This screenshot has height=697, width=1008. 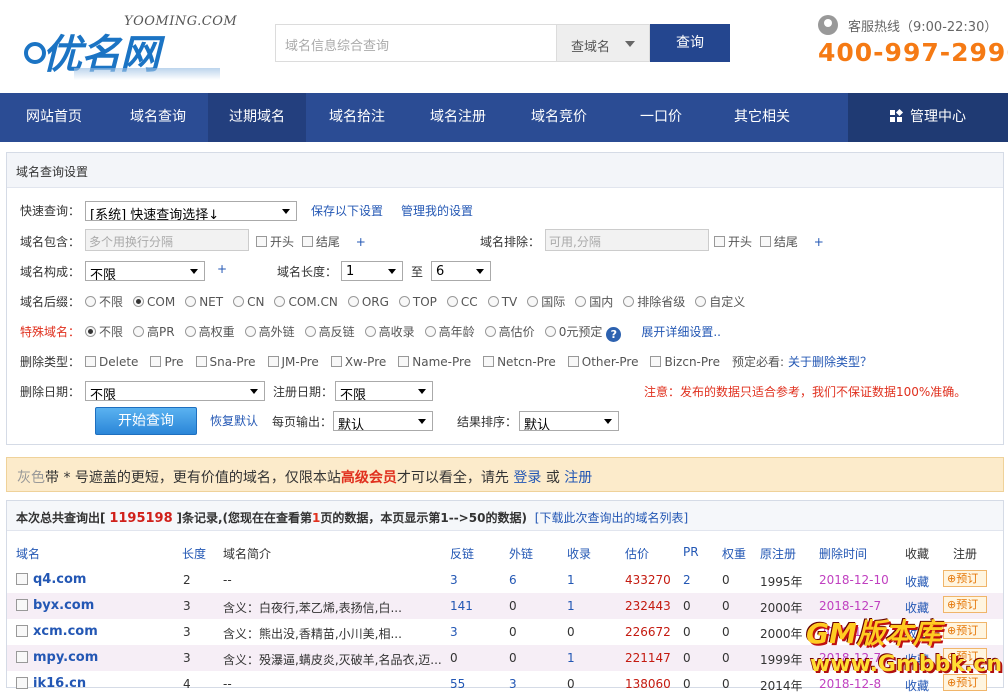 I want to click on special-option: 高PR, so click(x=154, y=331).